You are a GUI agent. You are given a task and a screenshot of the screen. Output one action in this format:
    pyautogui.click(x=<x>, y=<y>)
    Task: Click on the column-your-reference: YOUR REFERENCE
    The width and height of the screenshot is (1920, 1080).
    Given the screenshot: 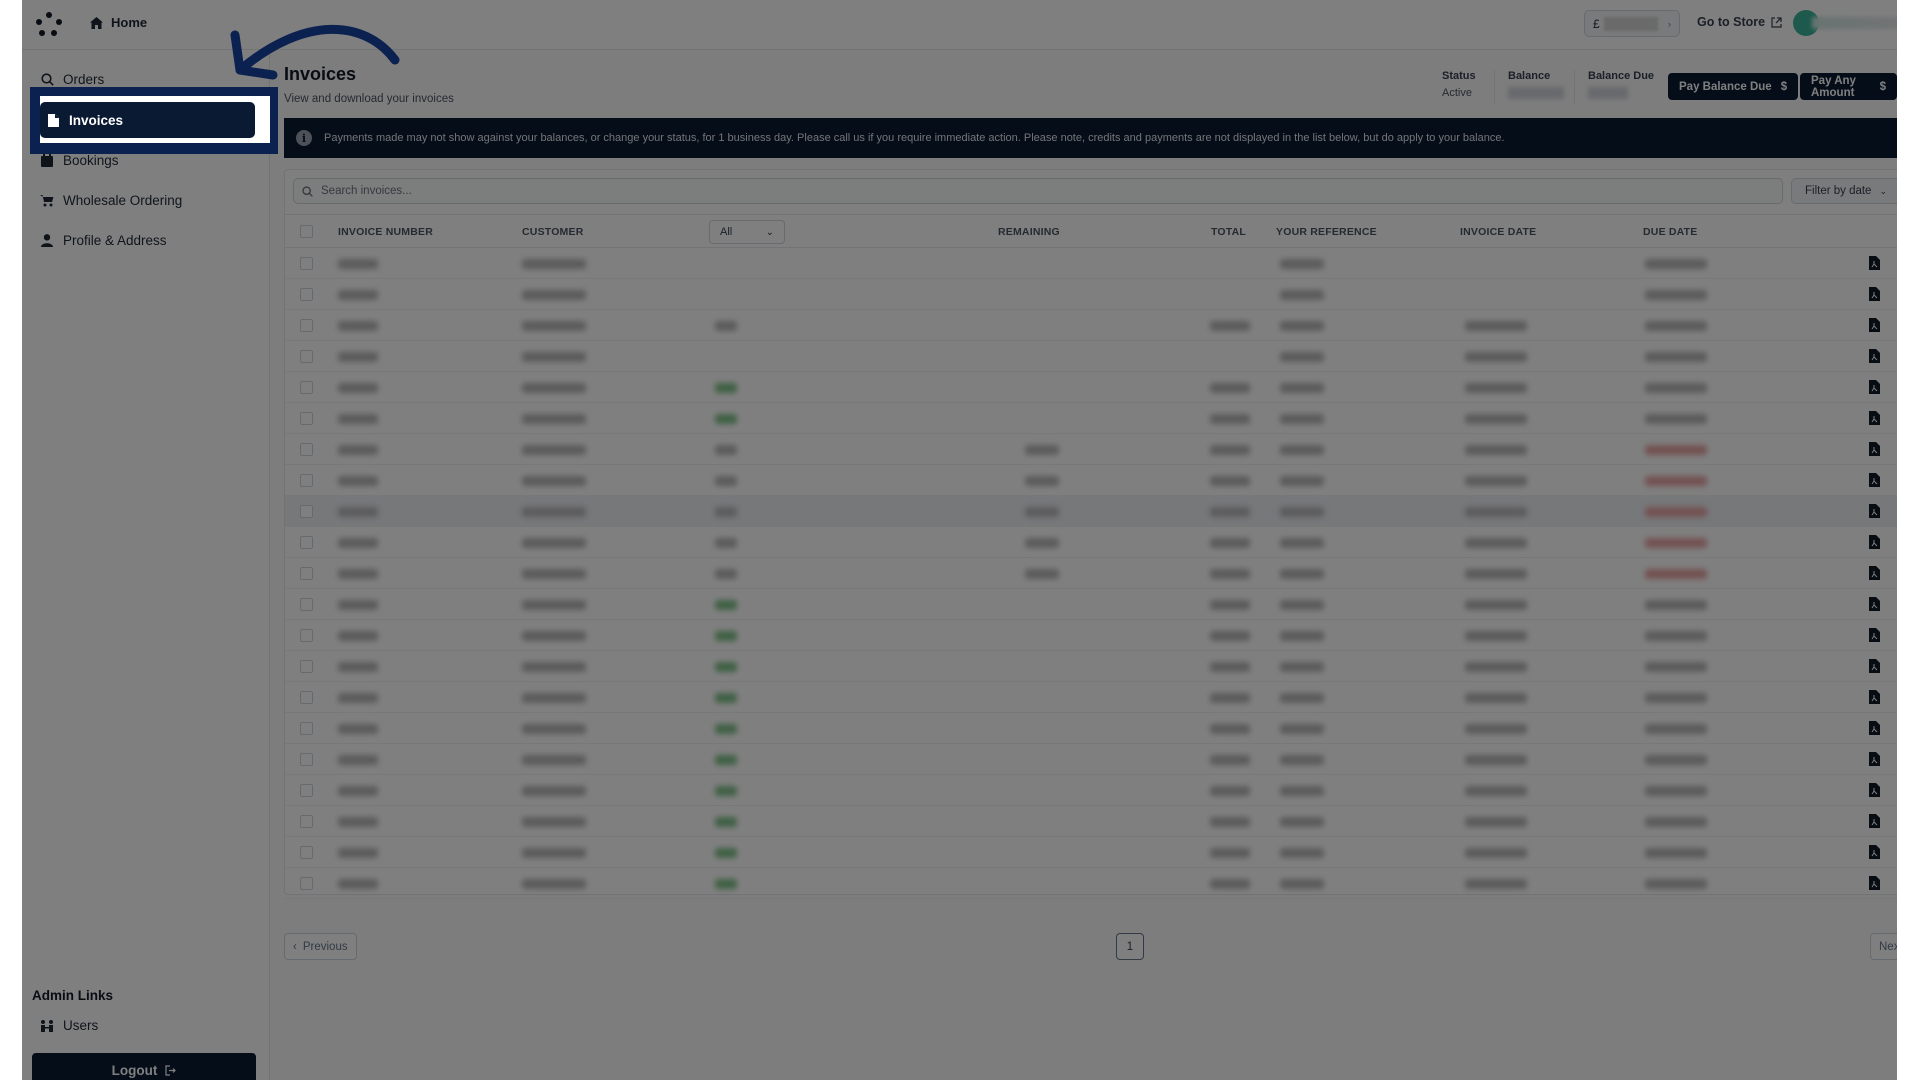 What is the action you would take?
    pyautogui.click(x=1326, y=232)
    